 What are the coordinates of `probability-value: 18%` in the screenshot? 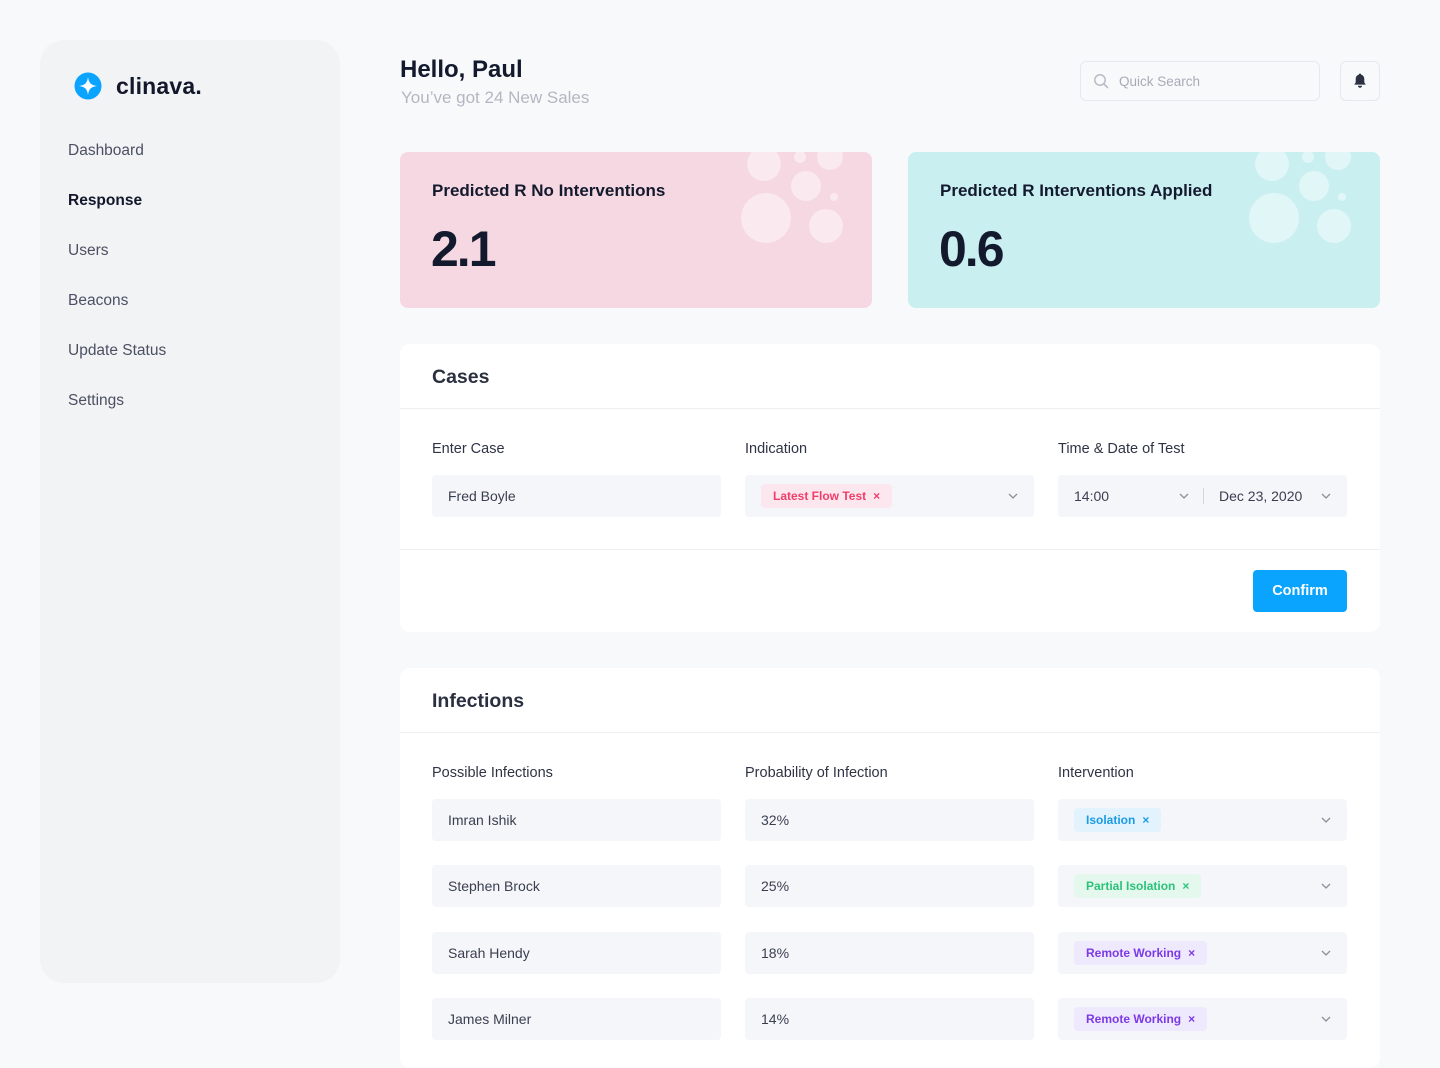 It's located at (775, 953).